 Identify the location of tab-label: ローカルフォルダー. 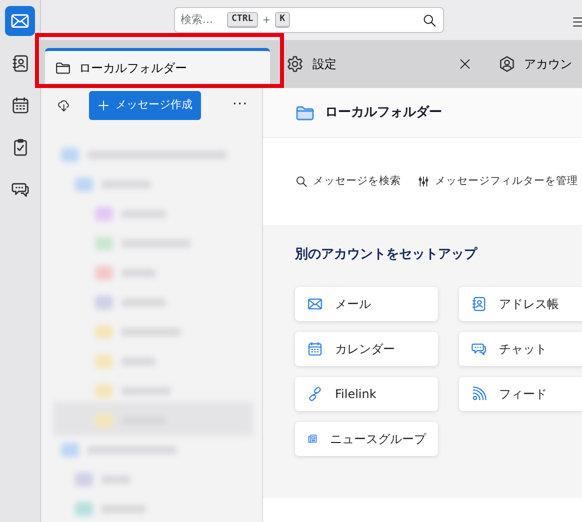
(133, 68).